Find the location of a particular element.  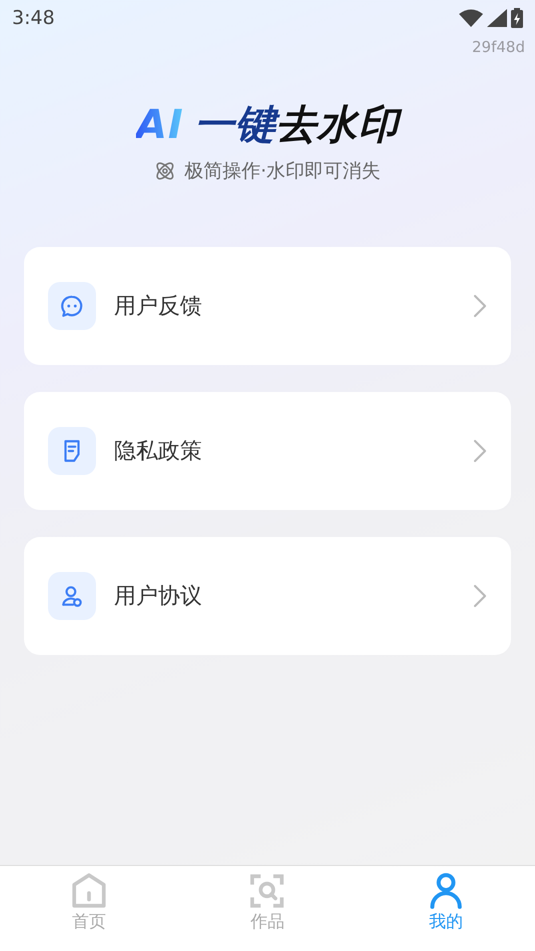

home-icon is located at coordinates (89, 891).